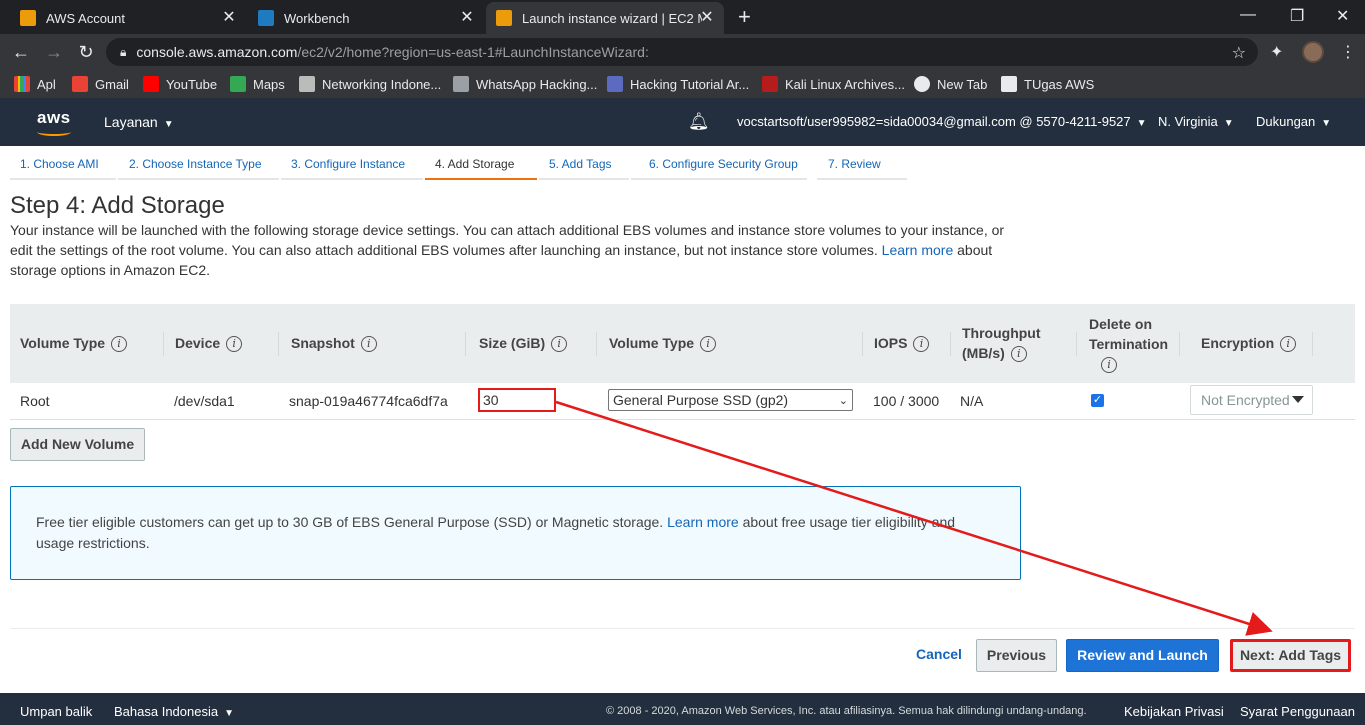  I want to click on volume-type-select: General Purpose SSD (gp2) ⌄, so click(730, 400).